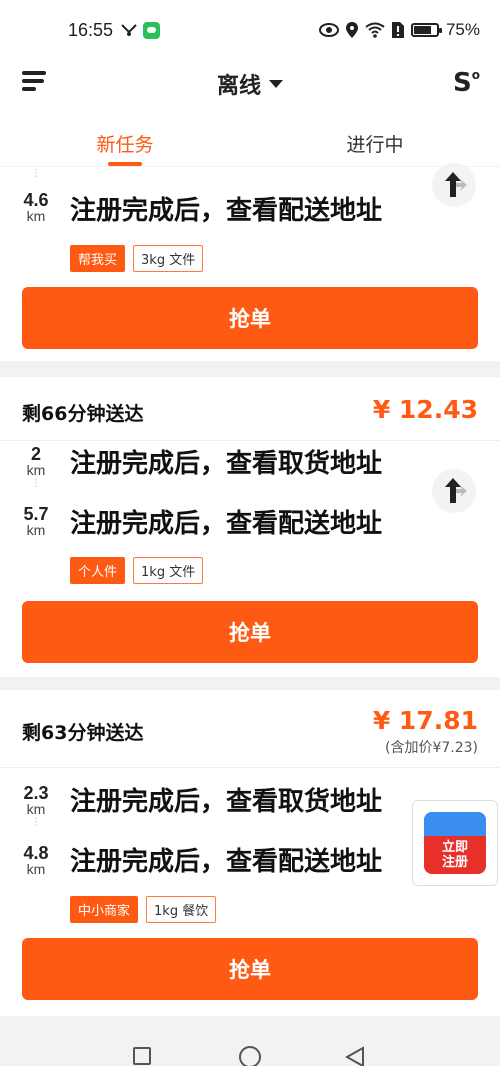 This screenshot has width=500, height=1066. Describe the element at coordinates (375, 30) in the screenshot. I see `wifi-icon` at that location.